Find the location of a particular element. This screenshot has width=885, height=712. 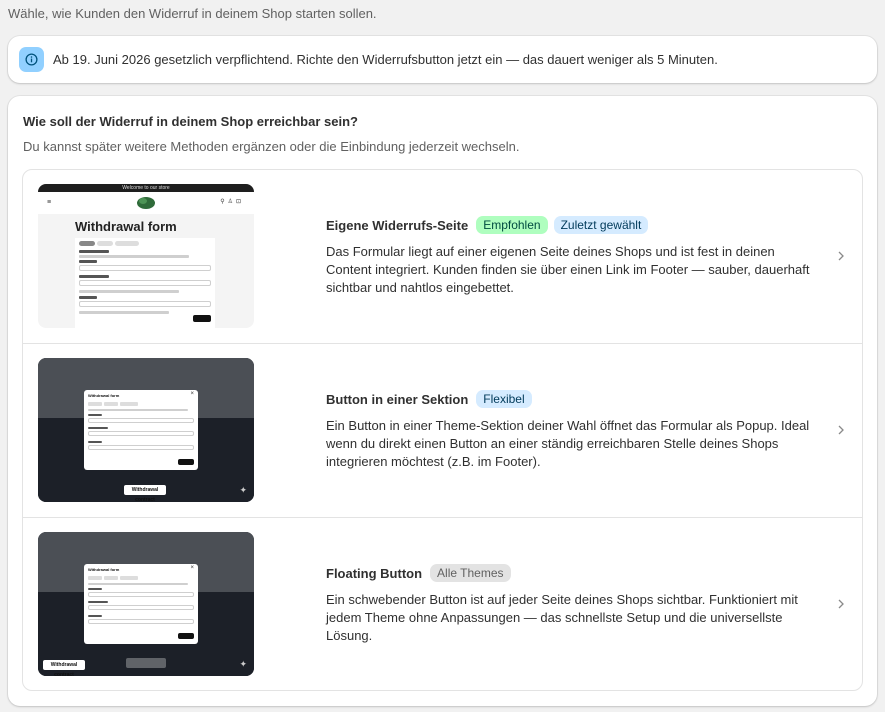

preview-nav: ≡ ⚲♙⊡ is located at coordinates (146, 203).